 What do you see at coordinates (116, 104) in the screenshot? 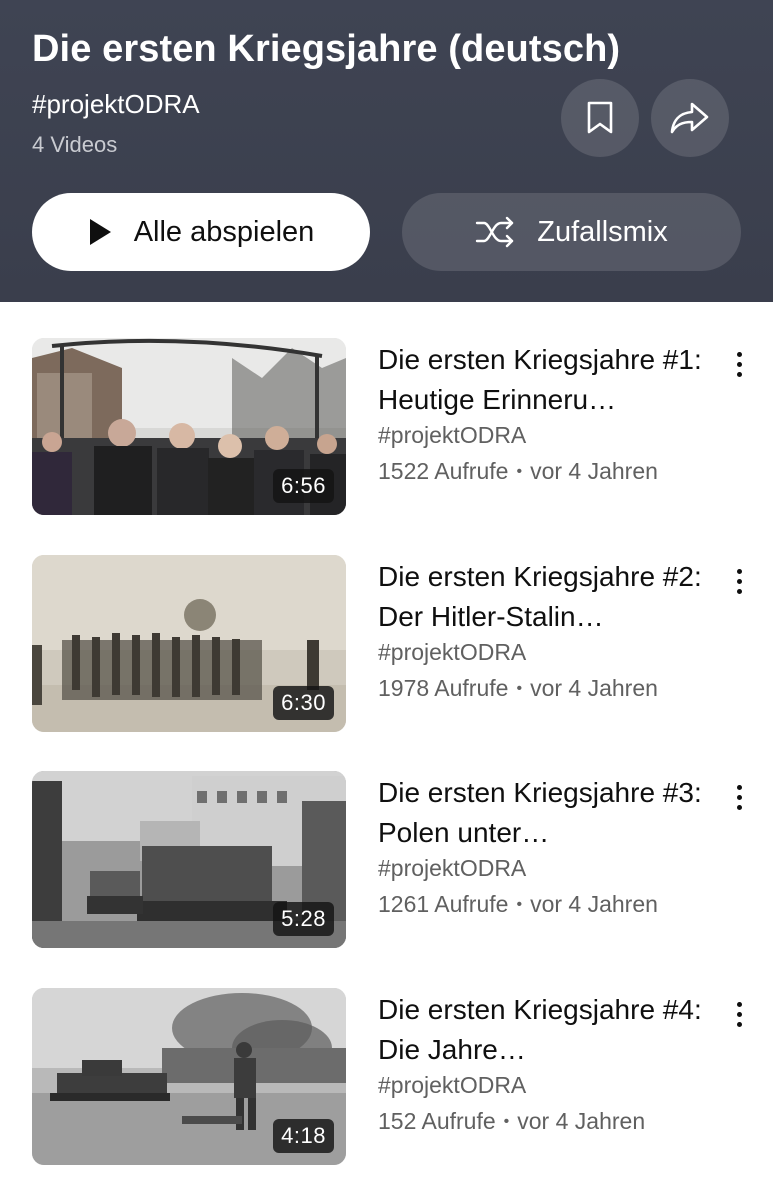
I see `playlist-channel: #projektODRA` at bounding box center [116, 104].